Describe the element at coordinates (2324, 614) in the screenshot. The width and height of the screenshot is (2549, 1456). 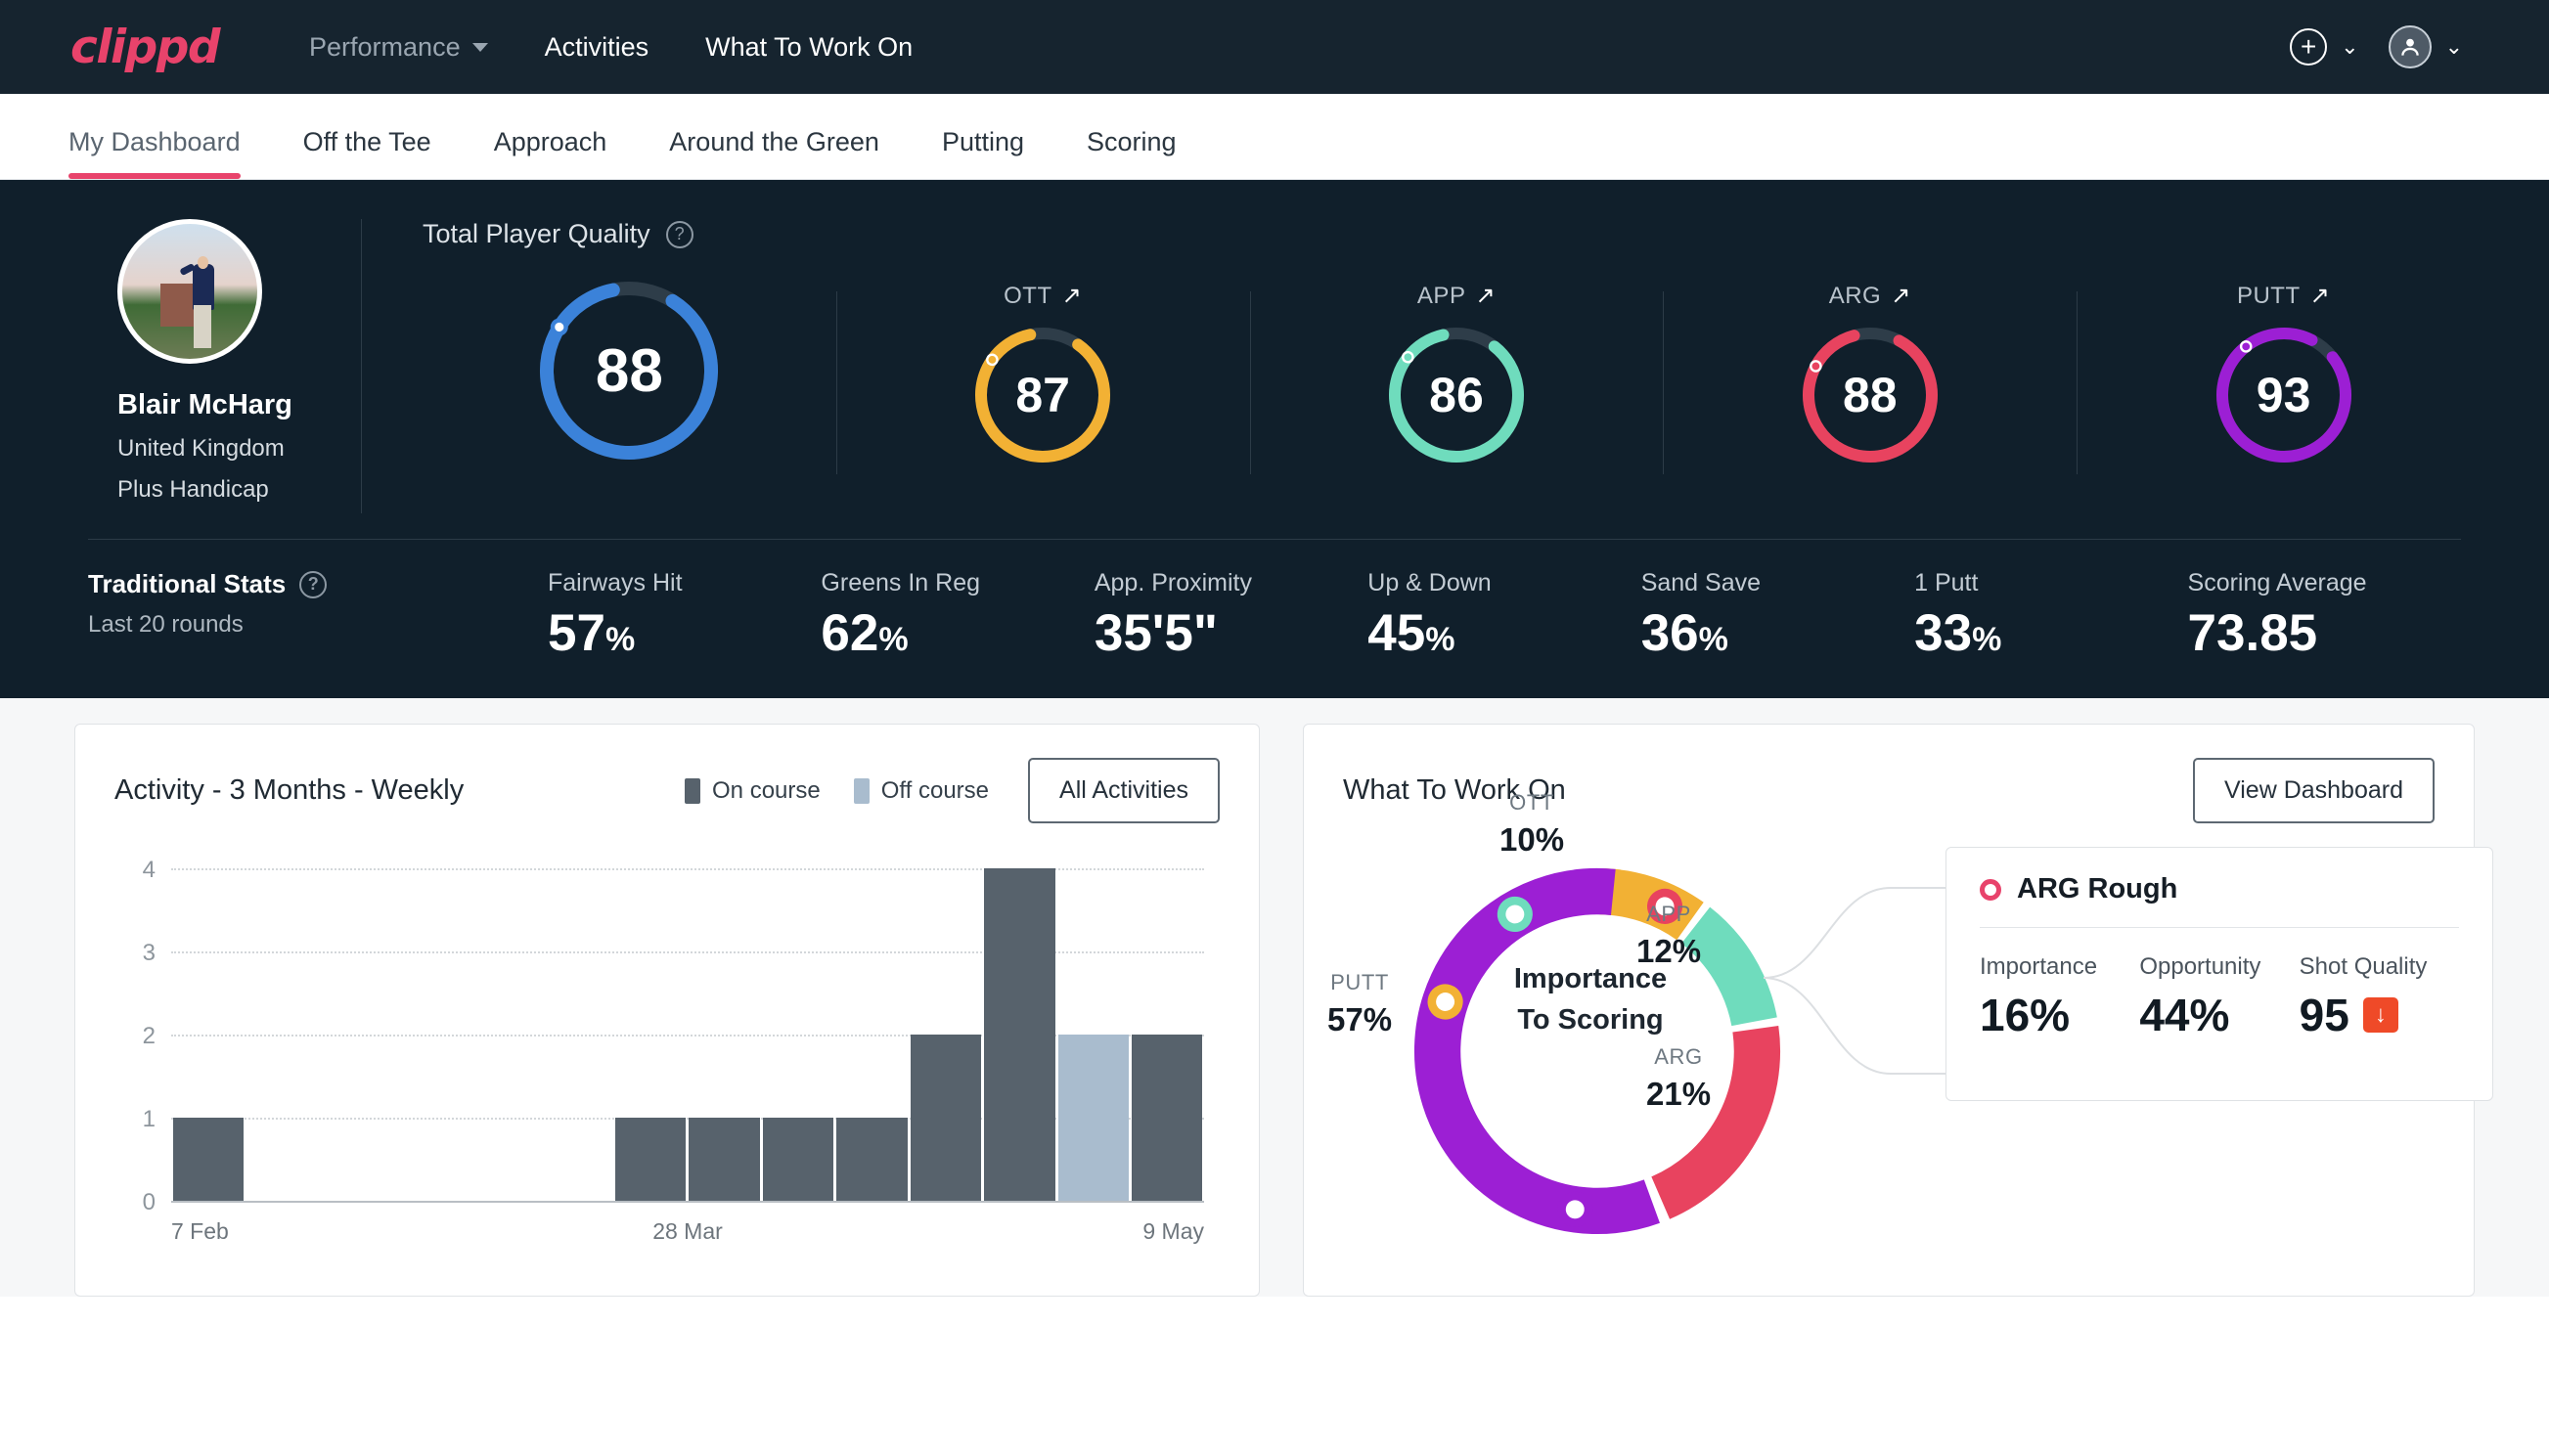
I see `stat-scoring-average: Scoring Average 73.85` at that location.